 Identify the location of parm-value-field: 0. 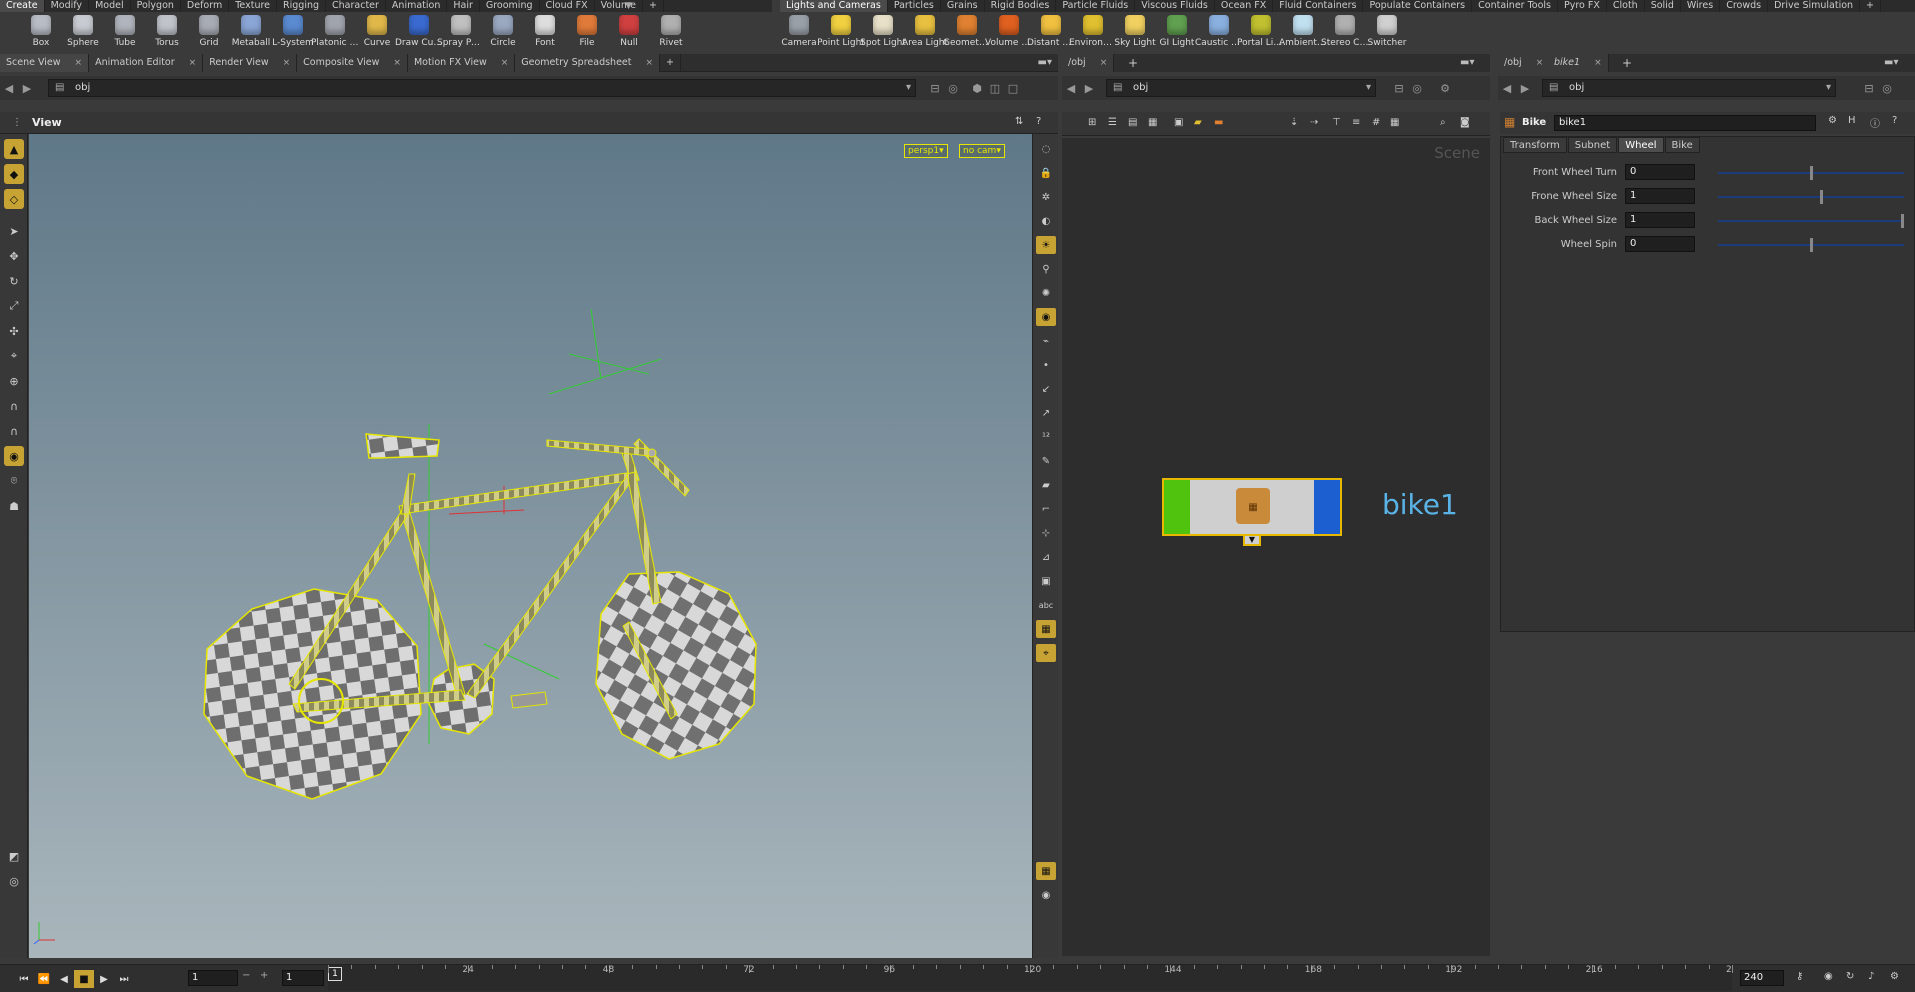
(1660, 172).